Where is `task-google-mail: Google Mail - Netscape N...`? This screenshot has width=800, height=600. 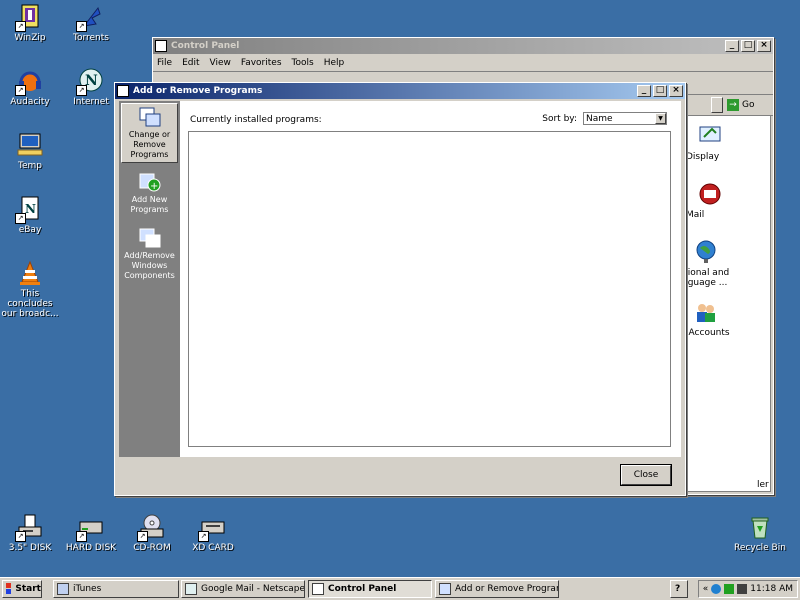 task-google-mail: Google Mail - Netscape N... is located at coordinates (243, 589).